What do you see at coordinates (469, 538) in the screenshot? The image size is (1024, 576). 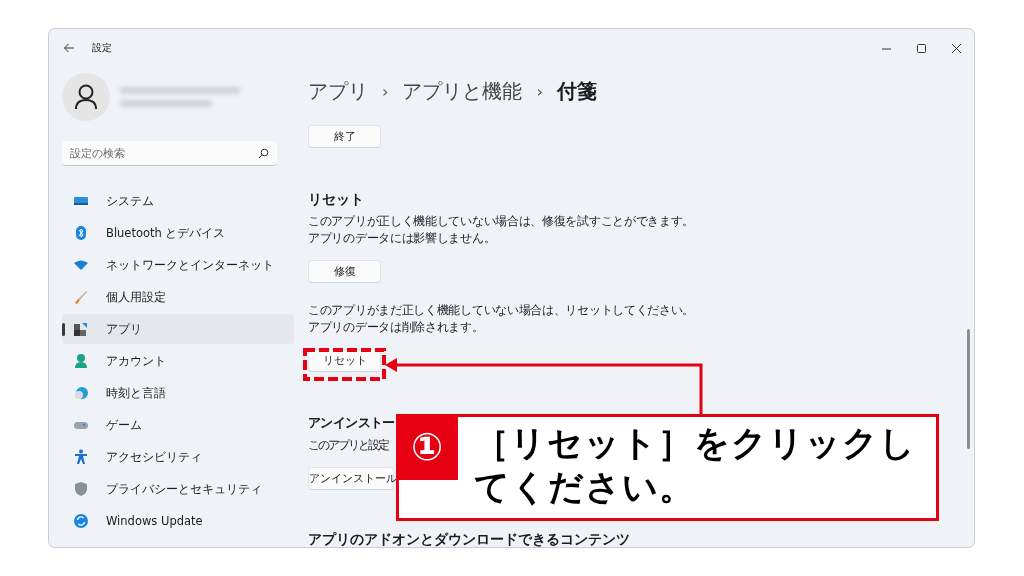 I see `section-heading: アプリのアドオンとダウンロードできるコンテンツ` at bounding box center [469, 538].